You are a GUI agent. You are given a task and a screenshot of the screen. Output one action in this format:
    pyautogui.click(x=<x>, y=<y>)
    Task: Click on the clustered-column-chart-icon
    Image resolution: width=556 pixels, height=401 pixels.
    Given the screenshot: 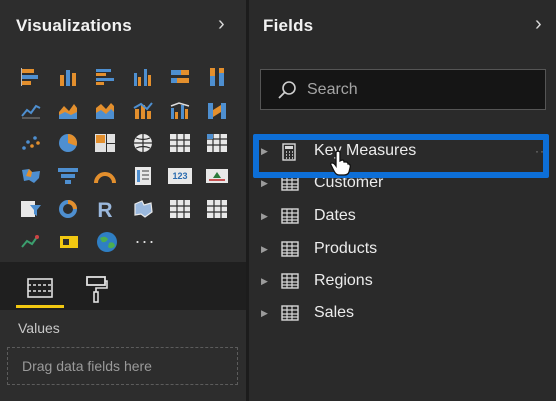 What is the action you would take?
    pyautogui.click(x=142, y=76)
    